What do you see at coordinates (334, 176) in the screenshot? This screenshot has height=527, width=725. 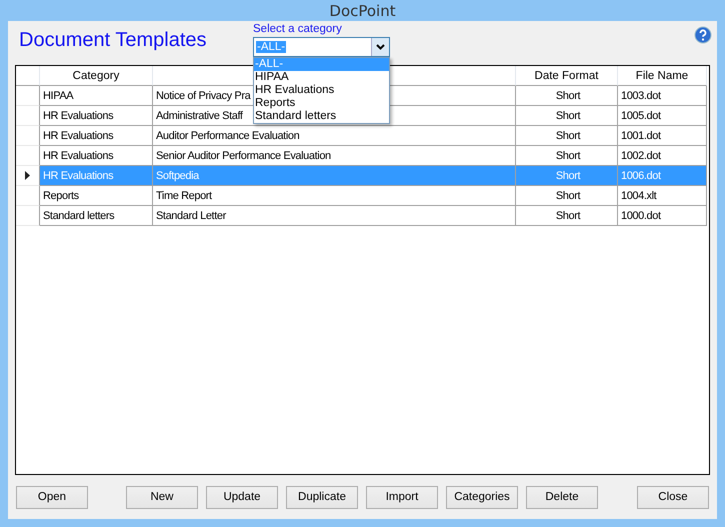 I see `table-cell: Softpedia` at bounding box center [334, 176].